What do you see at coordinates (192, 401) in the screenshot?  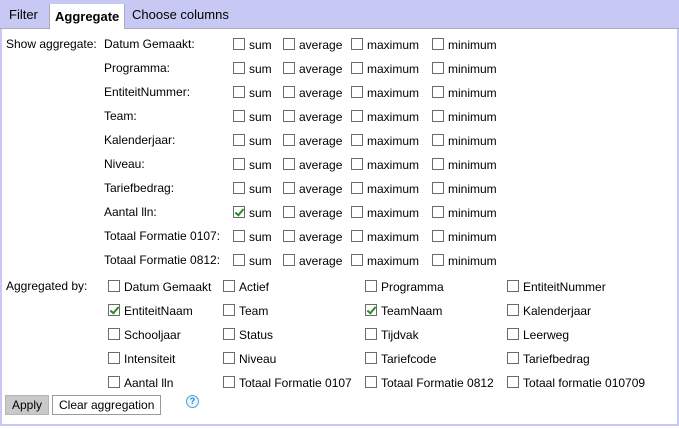 I see `help-icon: ?` at bounding box center [192, 401].